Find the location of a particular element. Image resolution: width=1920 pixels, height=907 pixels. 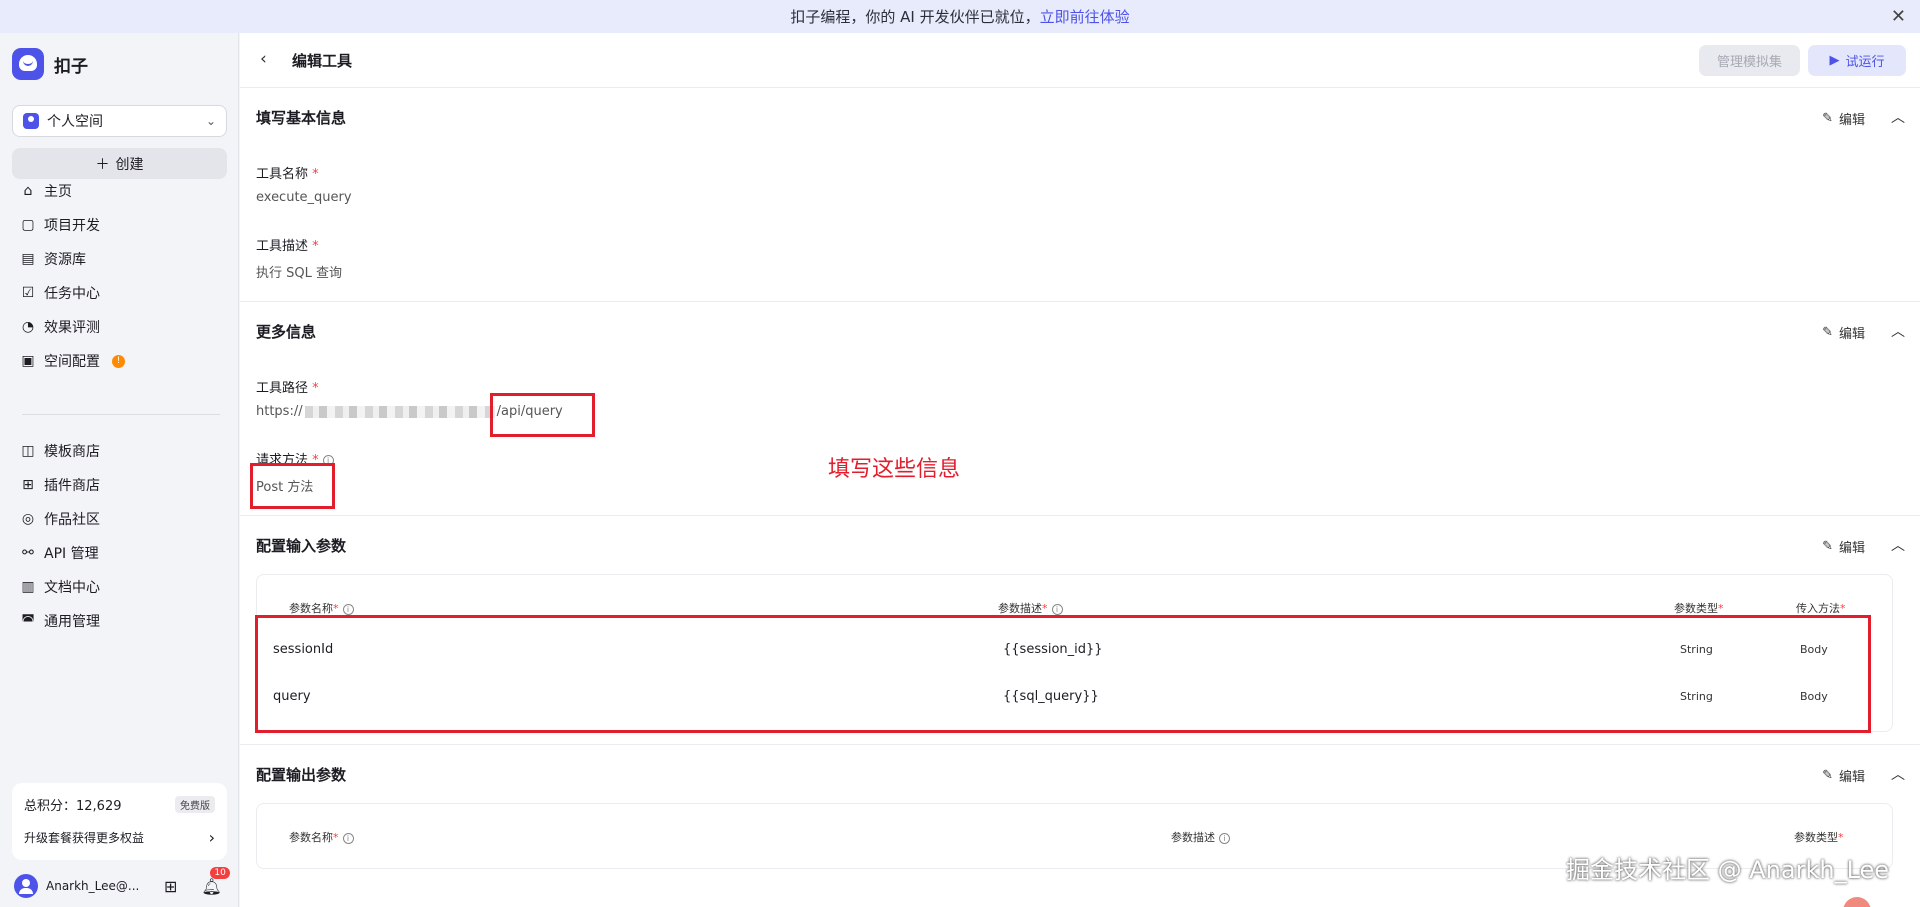

banner-link: 立即前往体验 is located at coordinates (1085, 16).